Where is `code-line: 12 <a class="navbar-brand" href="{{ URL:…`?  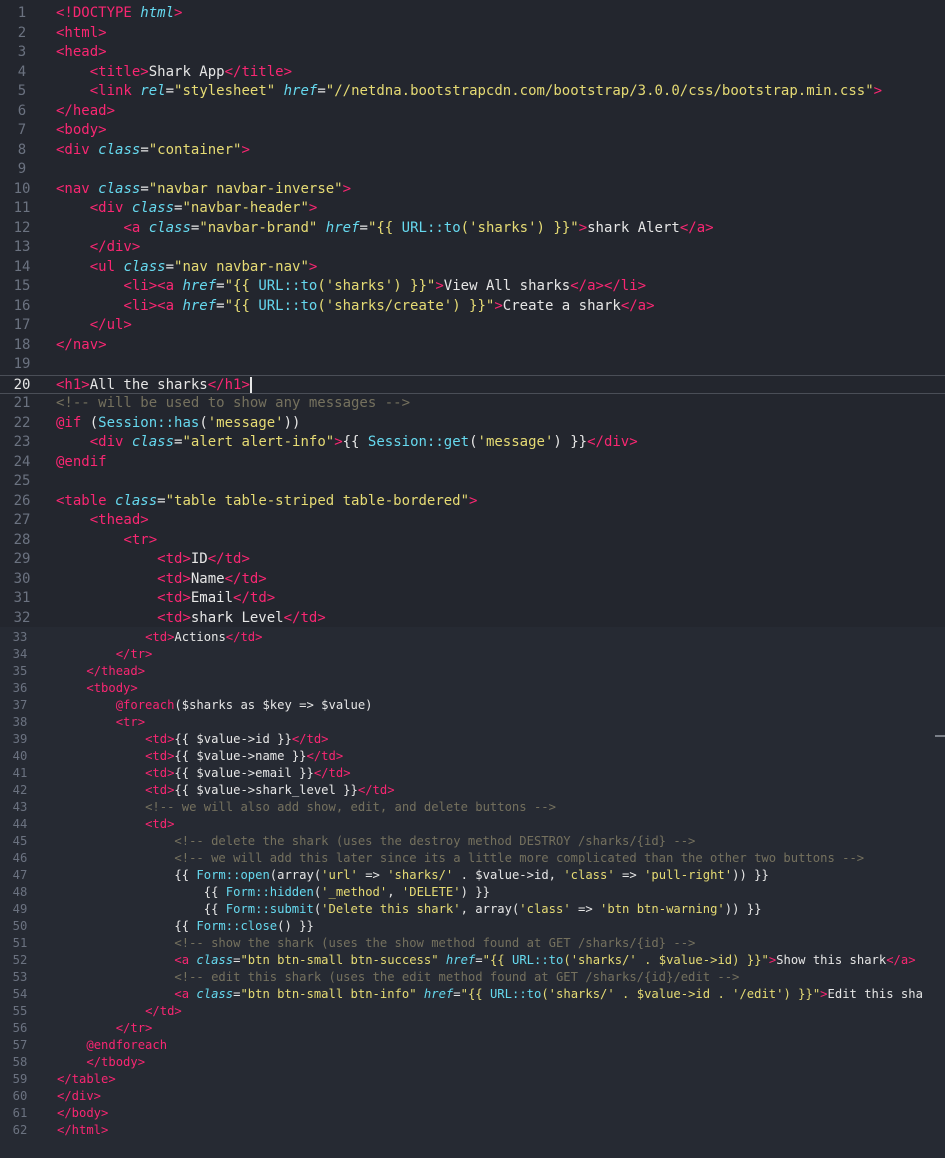
code-line: 12 <a class="navbar-brand" href="{{ URL:… is located at coordinates (472, 229).